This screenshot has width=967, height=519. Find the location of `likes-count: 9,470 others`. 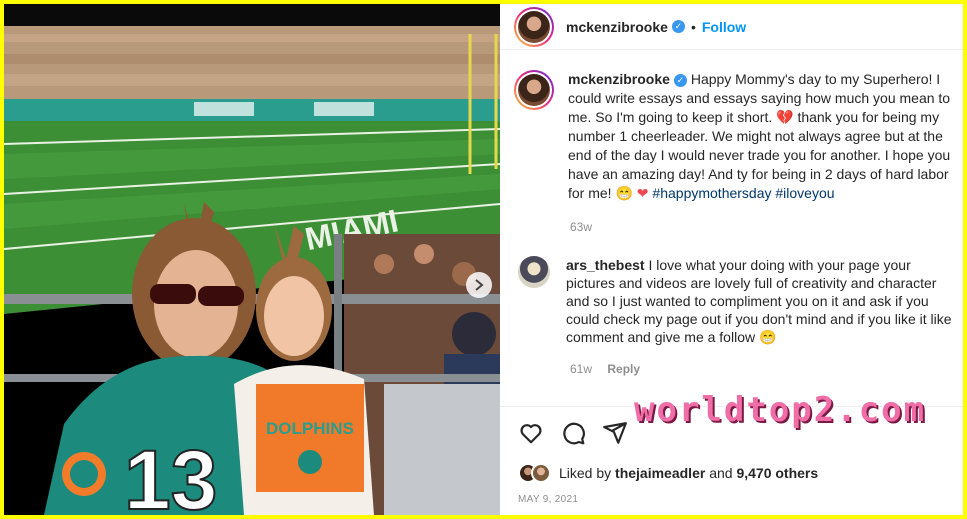

likes-count: 9,470 others is located at coordinates (777, 473).